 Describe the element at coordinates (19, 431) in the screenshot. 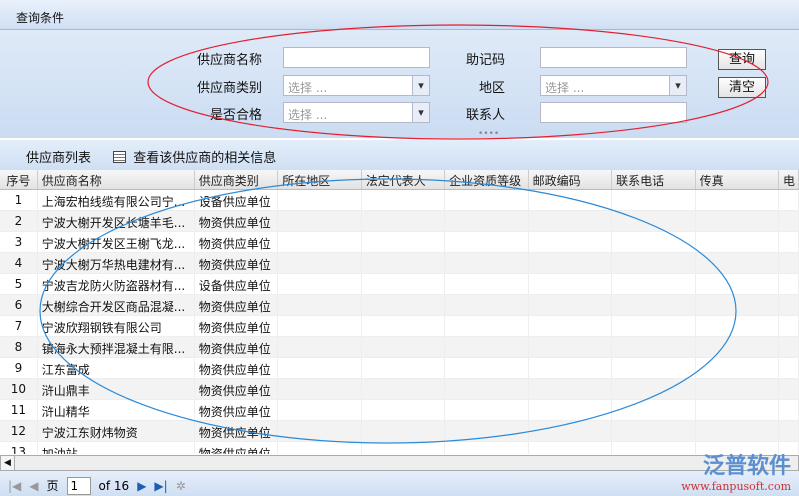

I see `table-cell: 12` at that location.